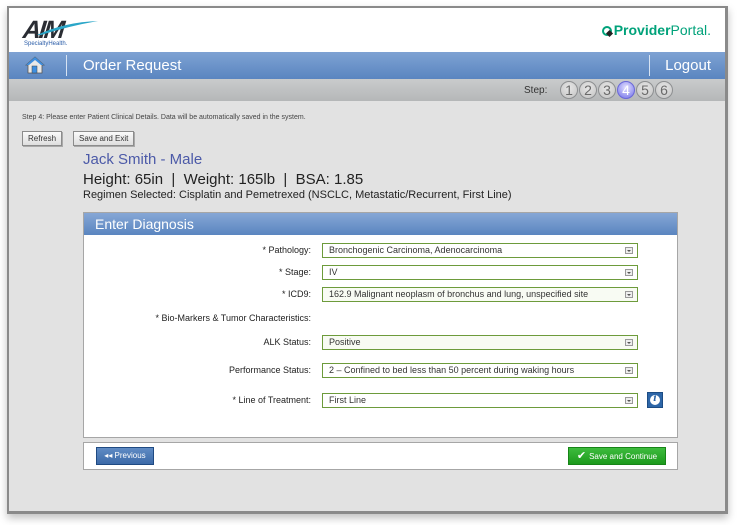 The height and width of the screenshot is (525, 737). I want to click on refresh-button: Refresh, so click(42, 138).